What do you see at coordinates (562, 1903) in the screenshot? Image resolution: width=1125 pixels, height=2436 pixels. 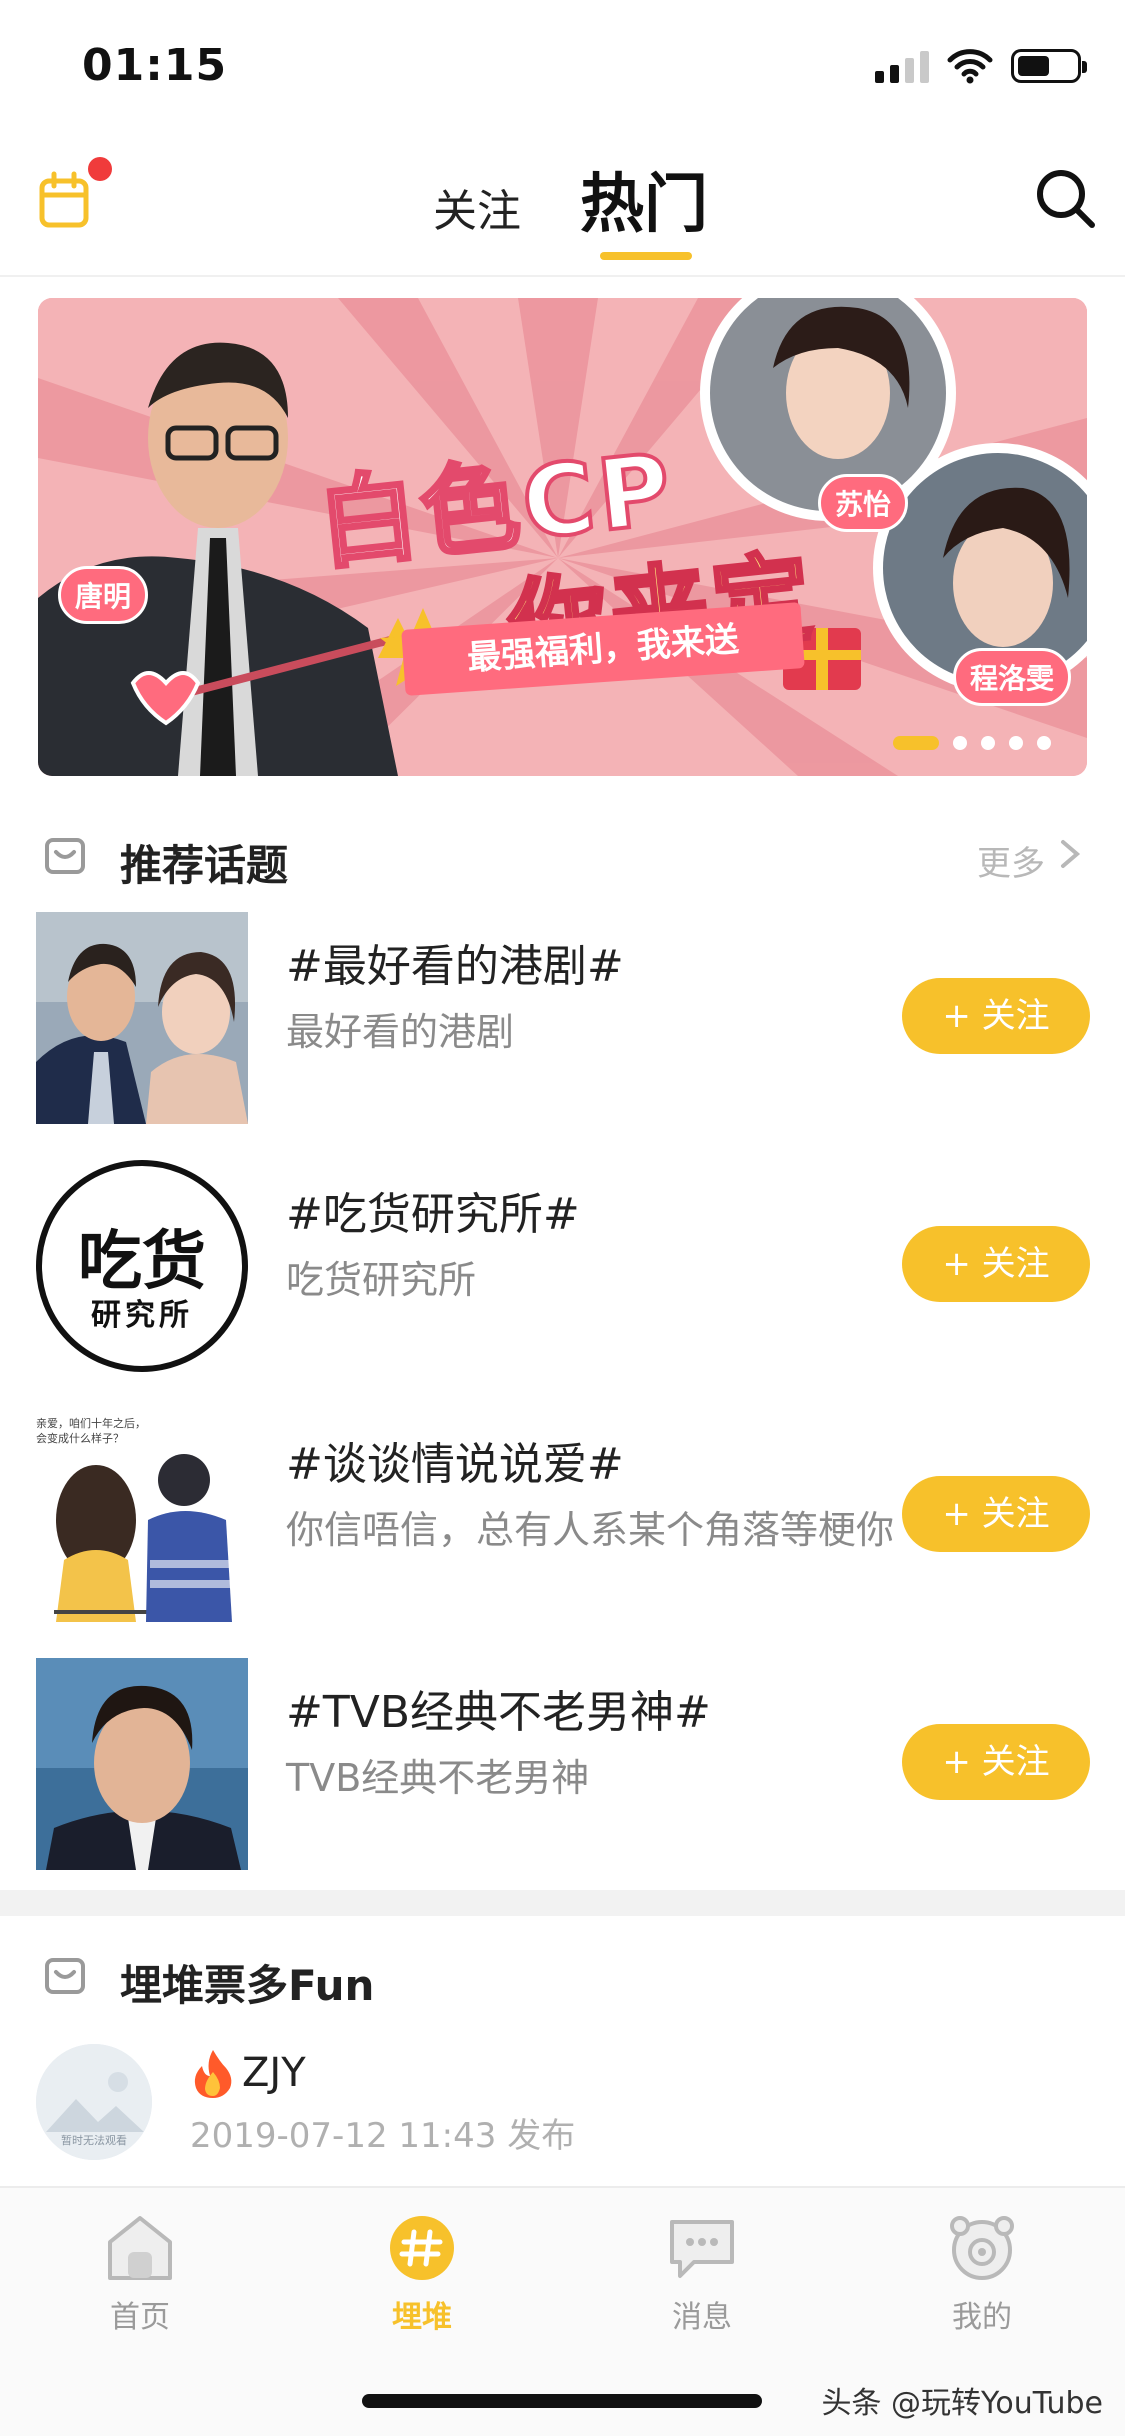 I see `section-divider` at bounding box center [562, 1903].